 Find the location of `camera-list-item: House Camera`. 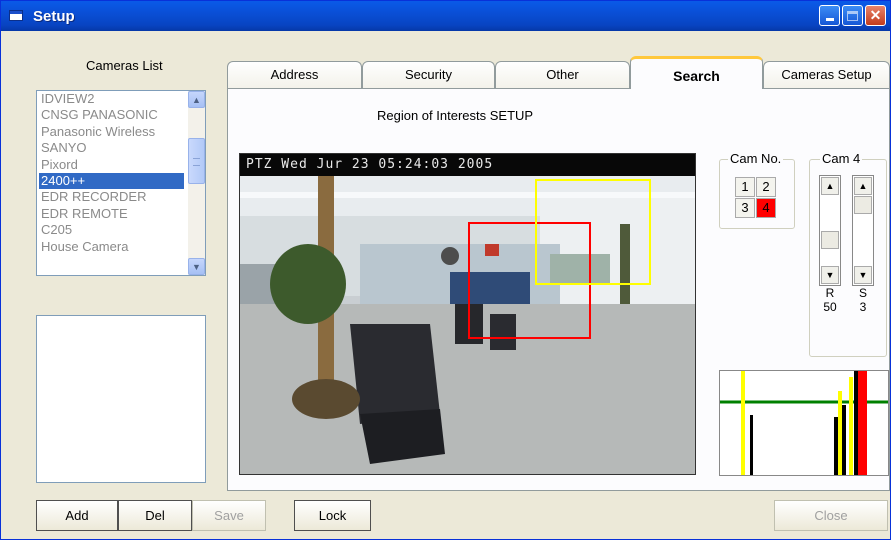

camera-list-item: House Camera is located at coordinates (111, 247).